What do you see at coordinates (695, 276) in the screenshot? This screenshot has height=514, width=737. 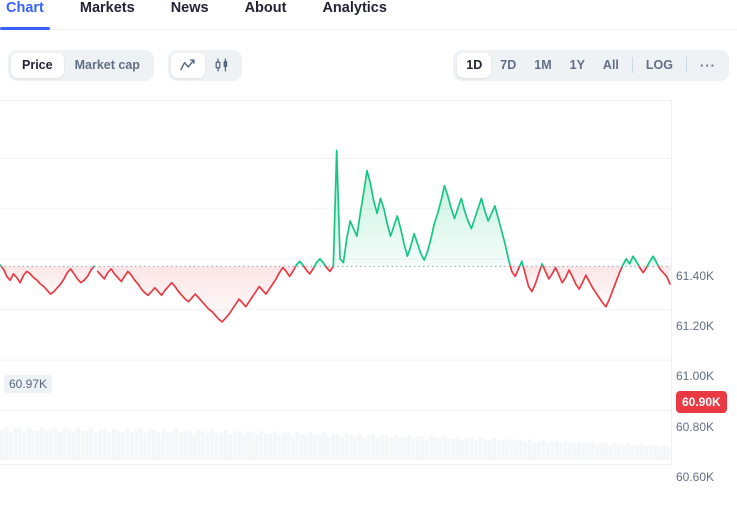 I see `y-tick-label: 61.40K` at bounding box center [695, 276].